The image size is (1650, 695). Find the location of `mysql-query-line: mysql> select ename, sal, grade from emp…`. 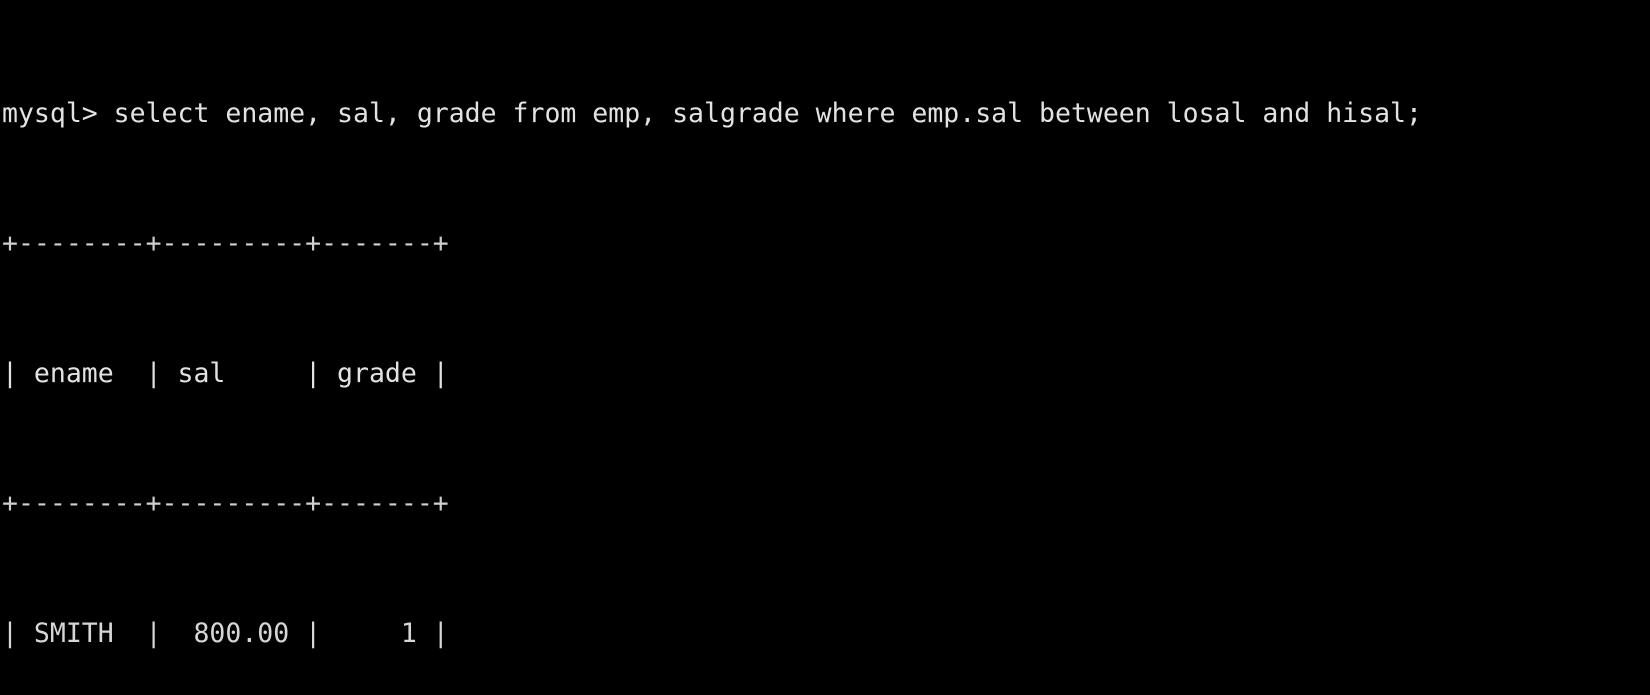

mysql-query-line: mysql> select ename, sal, grade from emp… is located at coordinates (712, 113).